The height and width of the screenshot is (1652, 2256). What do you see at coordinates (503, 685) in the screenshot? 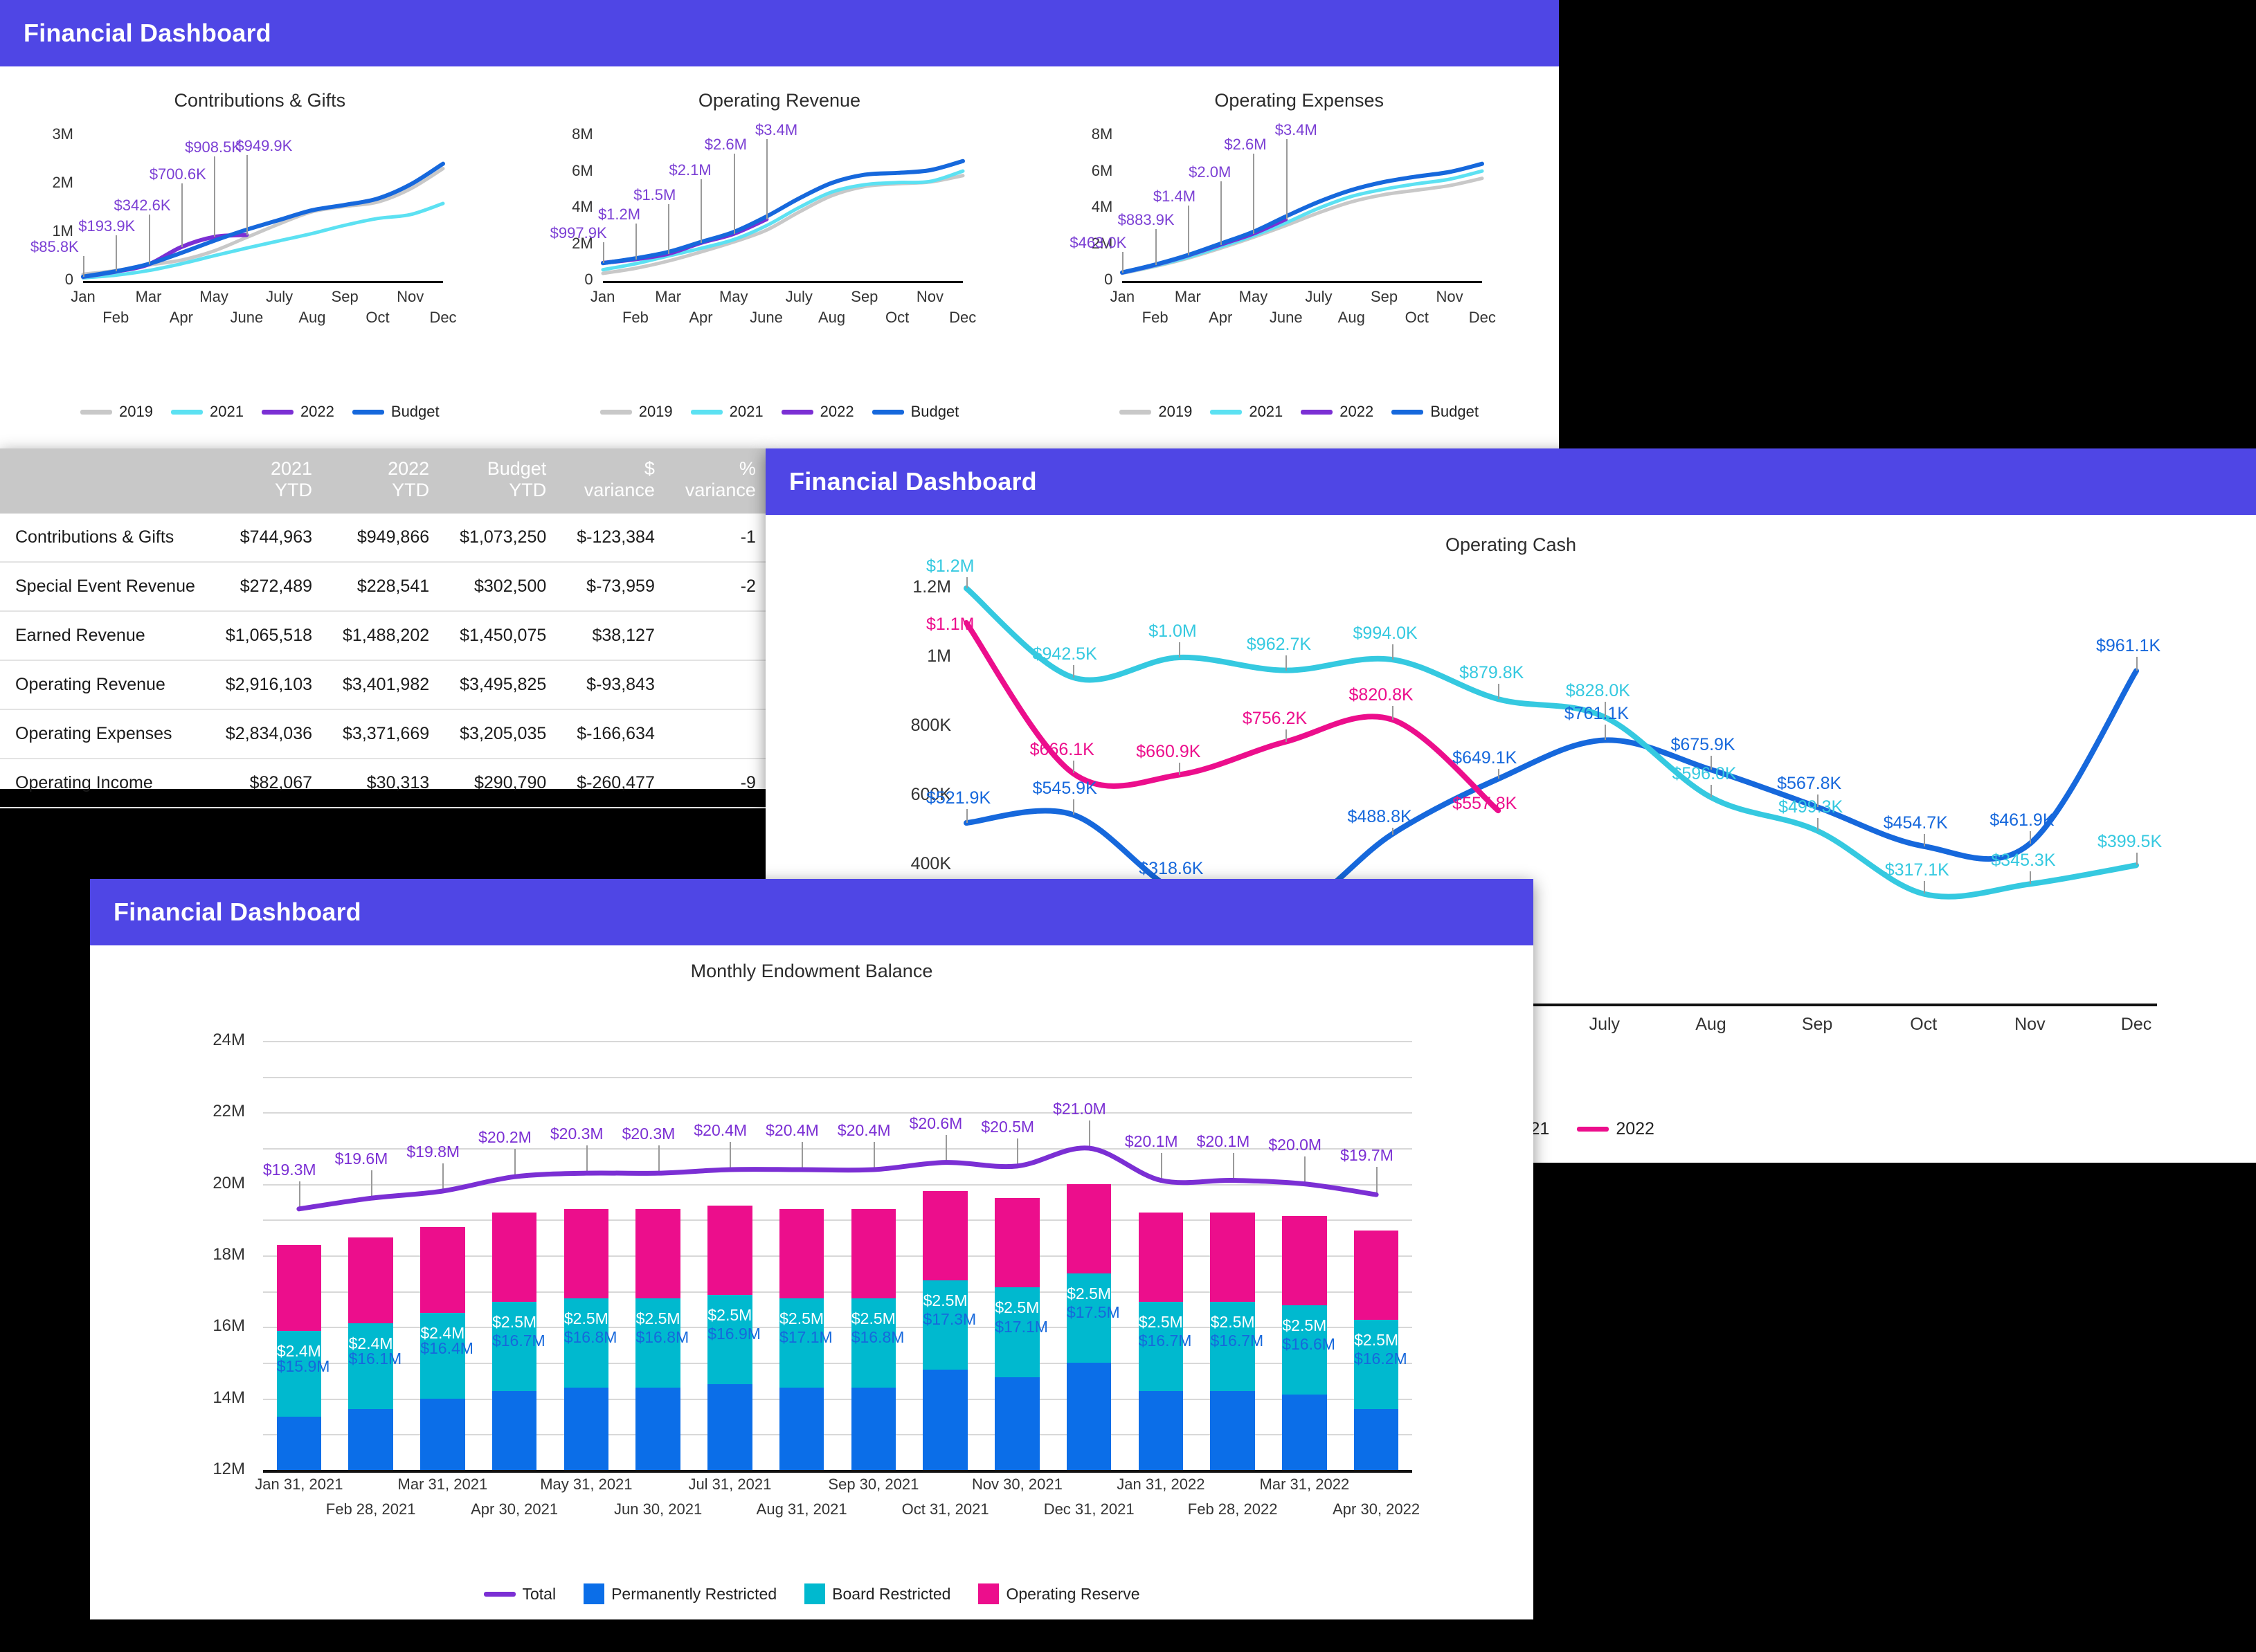
I see `cell-budget-ytd: $3,495,825` at bounding box center [503, 685].